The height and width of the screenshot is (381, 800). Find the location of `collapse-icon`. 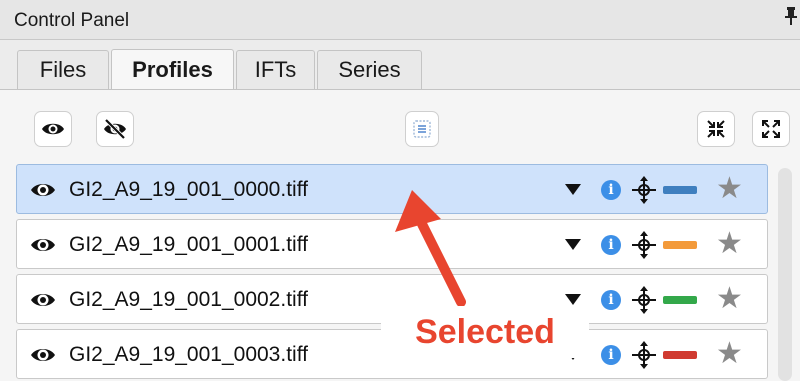

collapse-icon is located at coordinates (716, 129).